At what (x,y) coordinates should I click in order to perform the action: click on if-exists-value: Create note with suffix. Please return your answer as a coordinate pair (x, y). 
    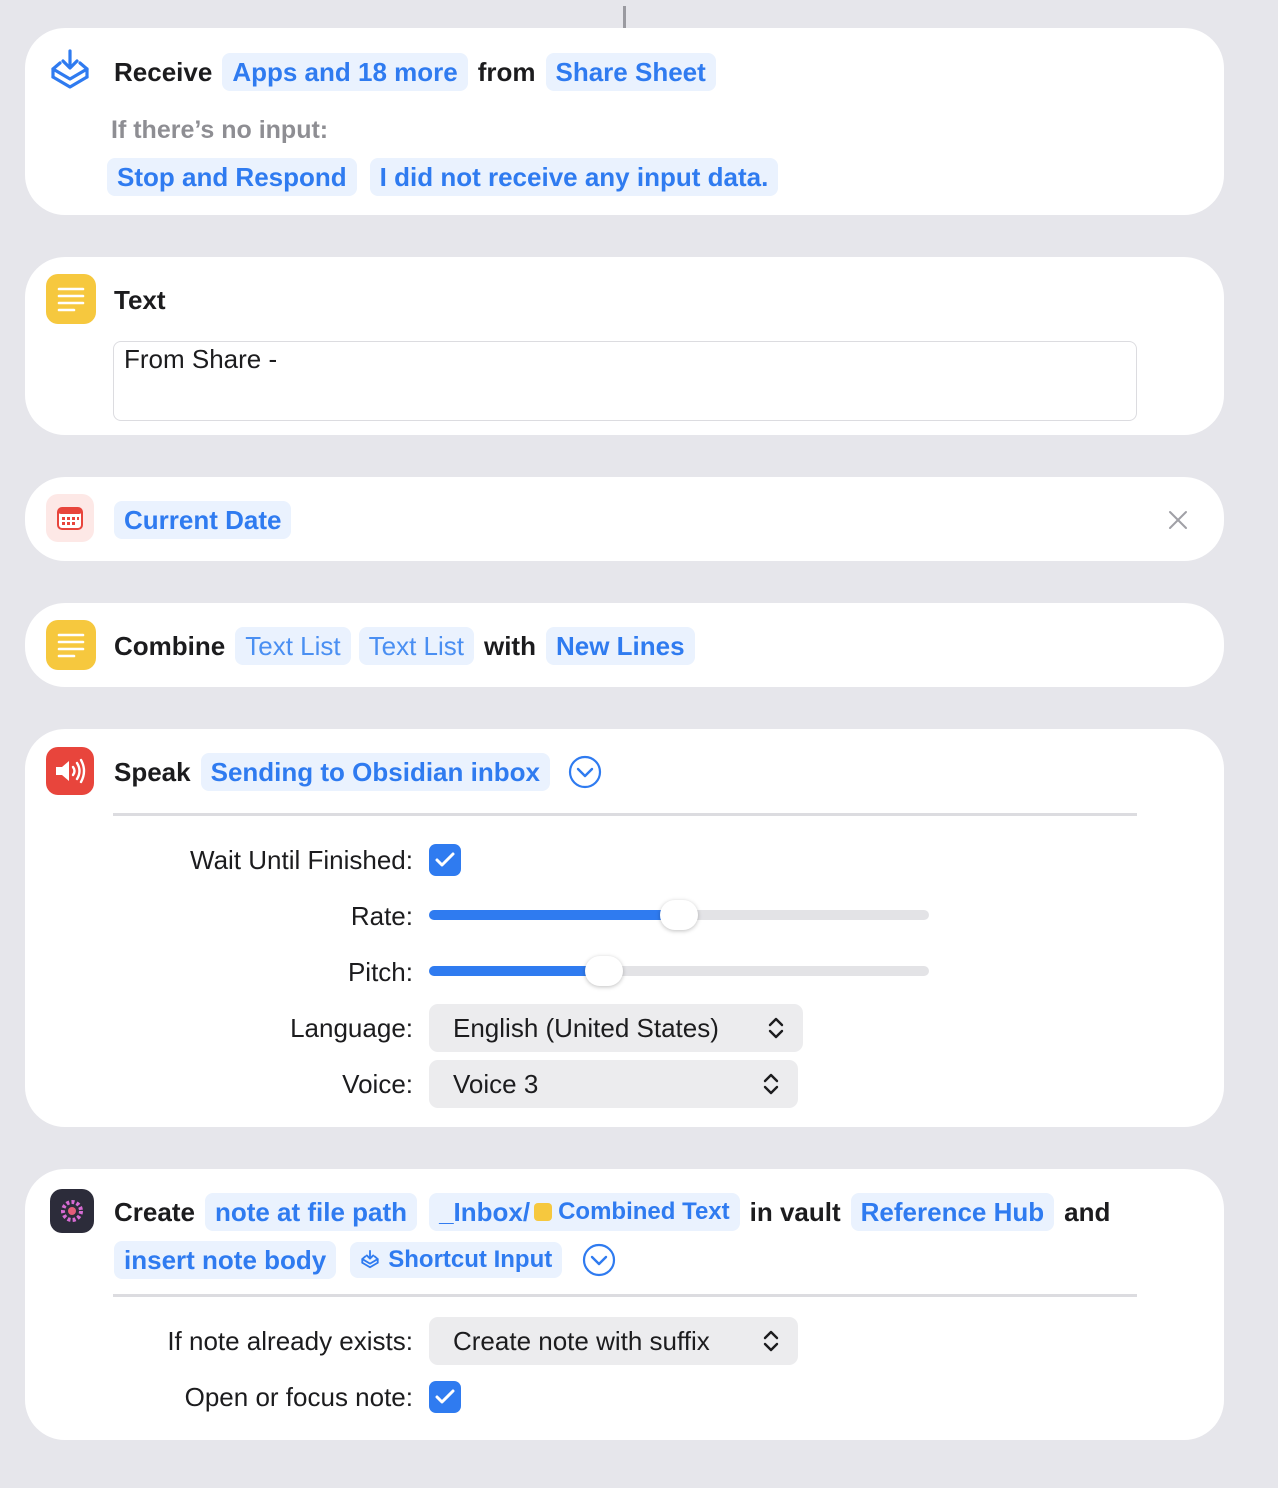
    Looking at the image, I should click on (581, 1340).